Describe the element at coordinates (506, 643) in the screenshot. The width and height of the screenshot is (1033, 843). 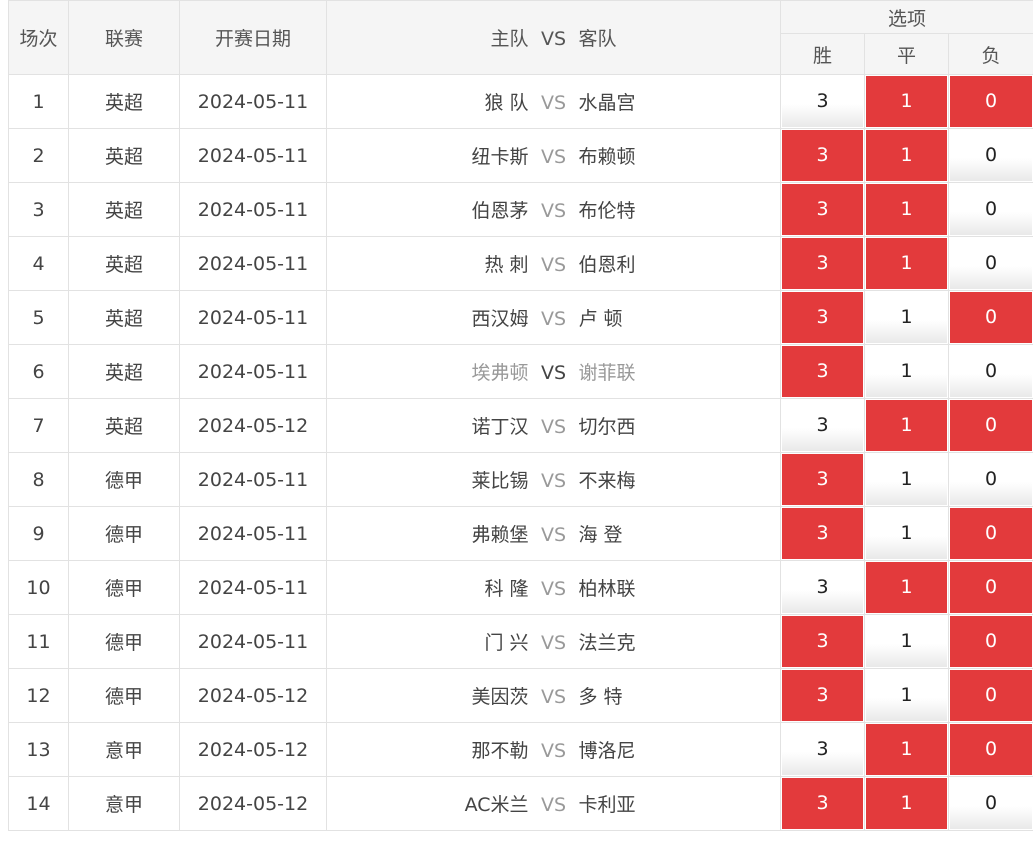
I see `home-team: 门 兴` at that location.